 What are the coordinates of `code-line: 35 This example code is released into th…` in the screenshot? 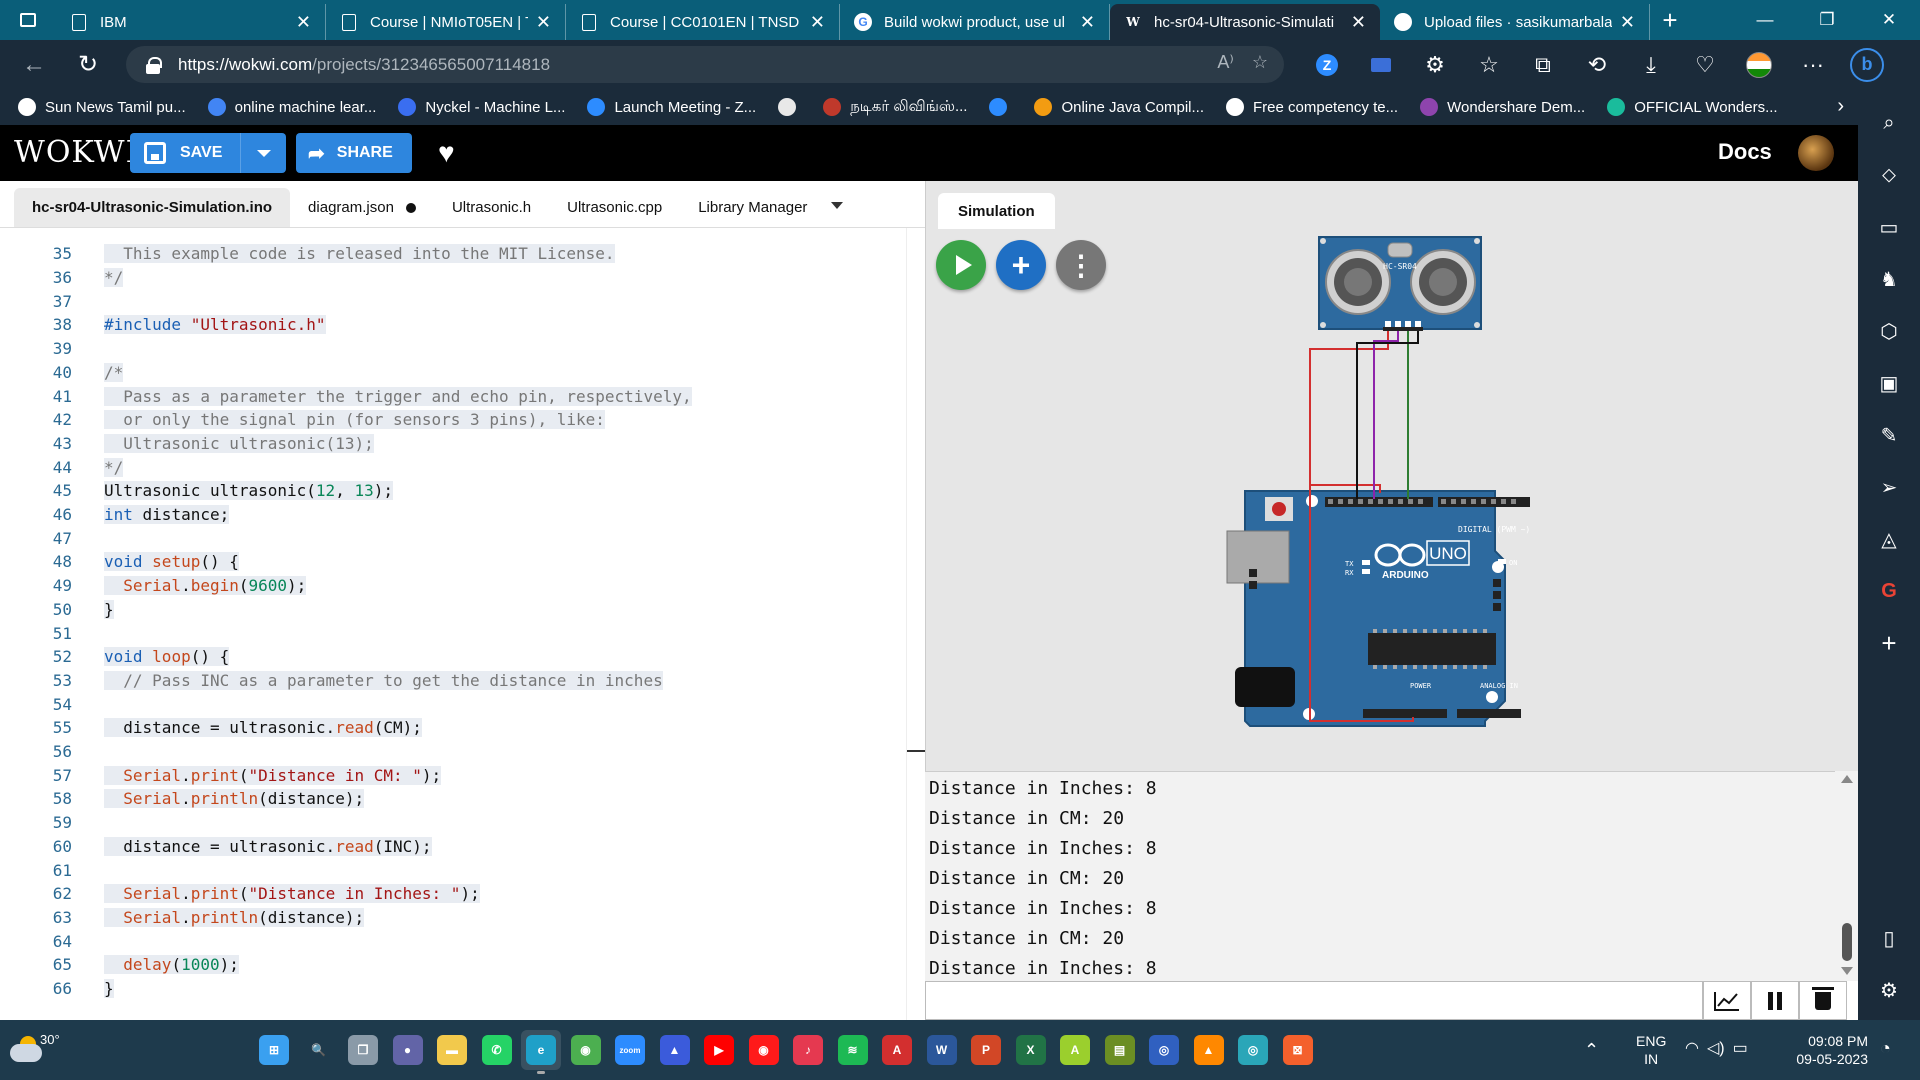 It's located at (453, 254).